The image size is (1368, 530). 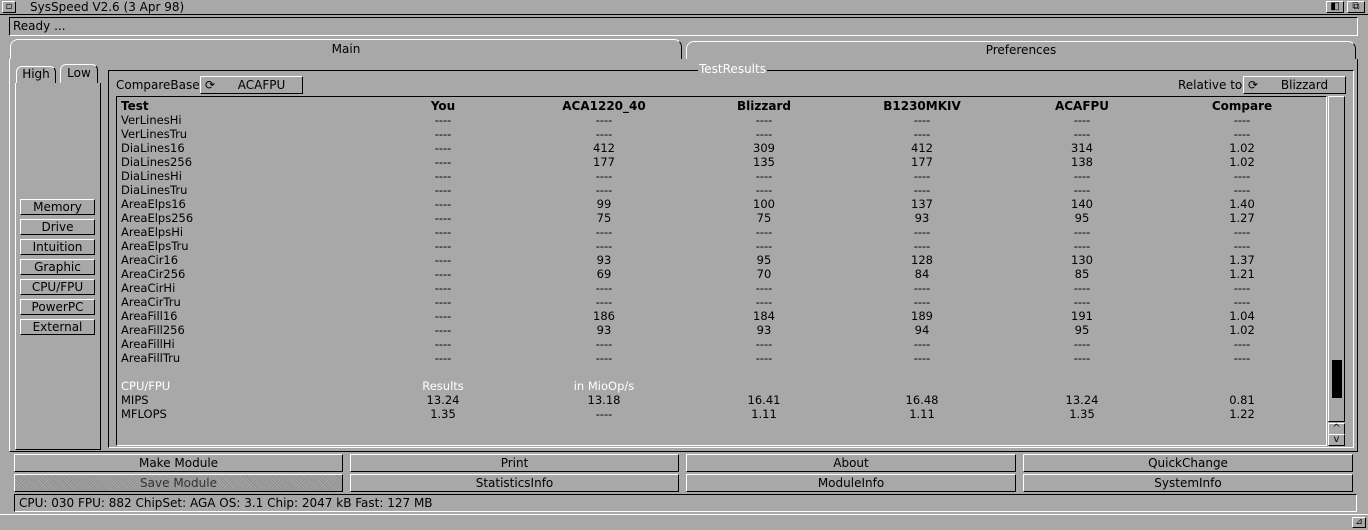 I want to click on table-cell: 189, so click(x=922, y=316).